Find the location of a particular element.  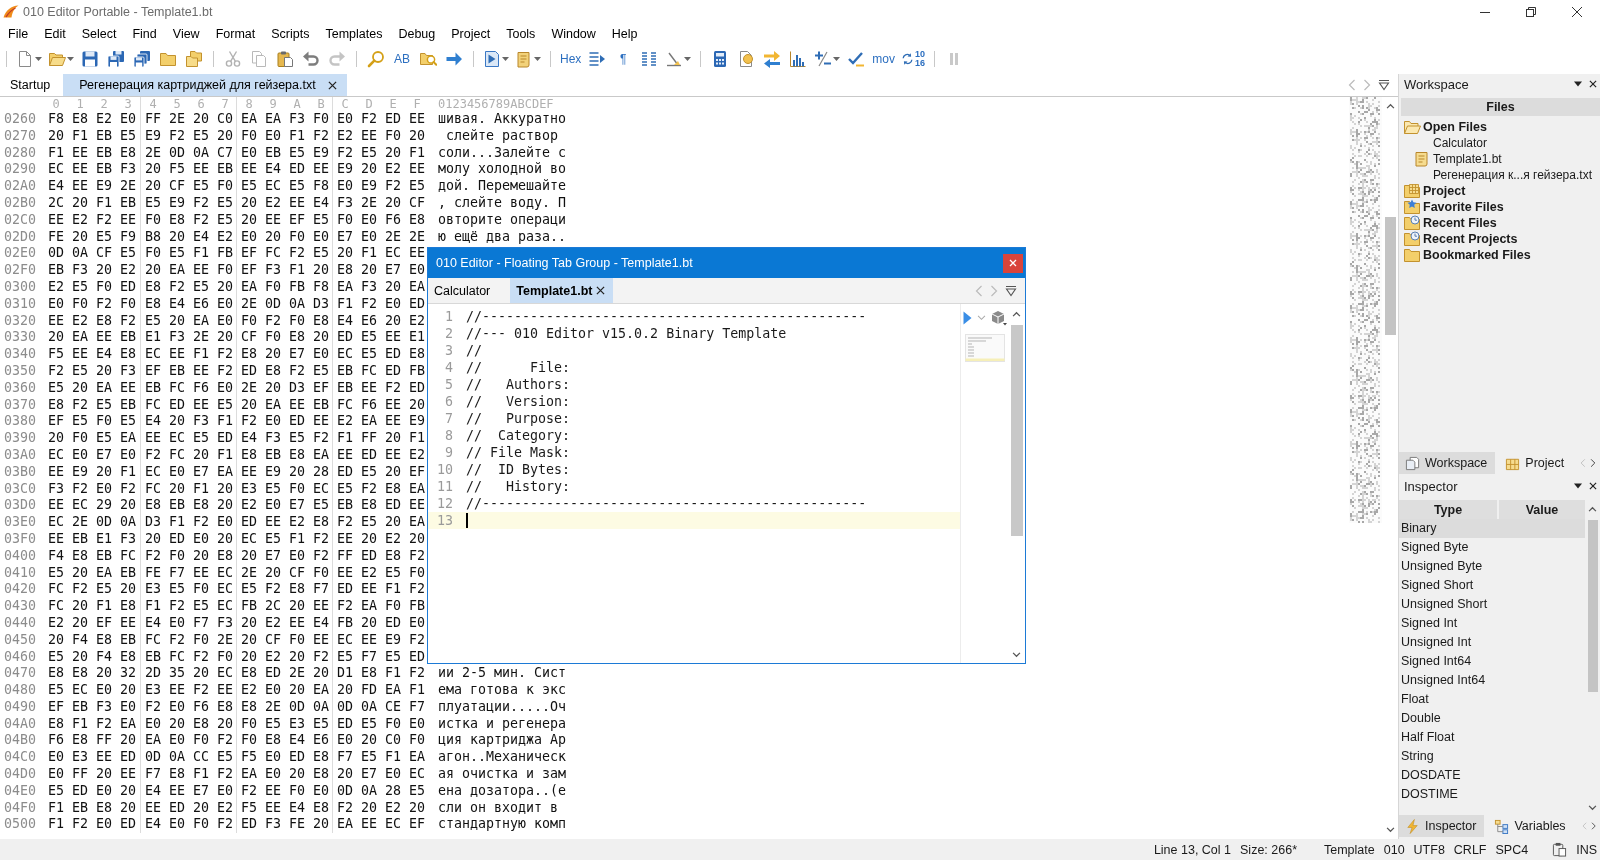

play-icon is located at coordinates (967, 318).